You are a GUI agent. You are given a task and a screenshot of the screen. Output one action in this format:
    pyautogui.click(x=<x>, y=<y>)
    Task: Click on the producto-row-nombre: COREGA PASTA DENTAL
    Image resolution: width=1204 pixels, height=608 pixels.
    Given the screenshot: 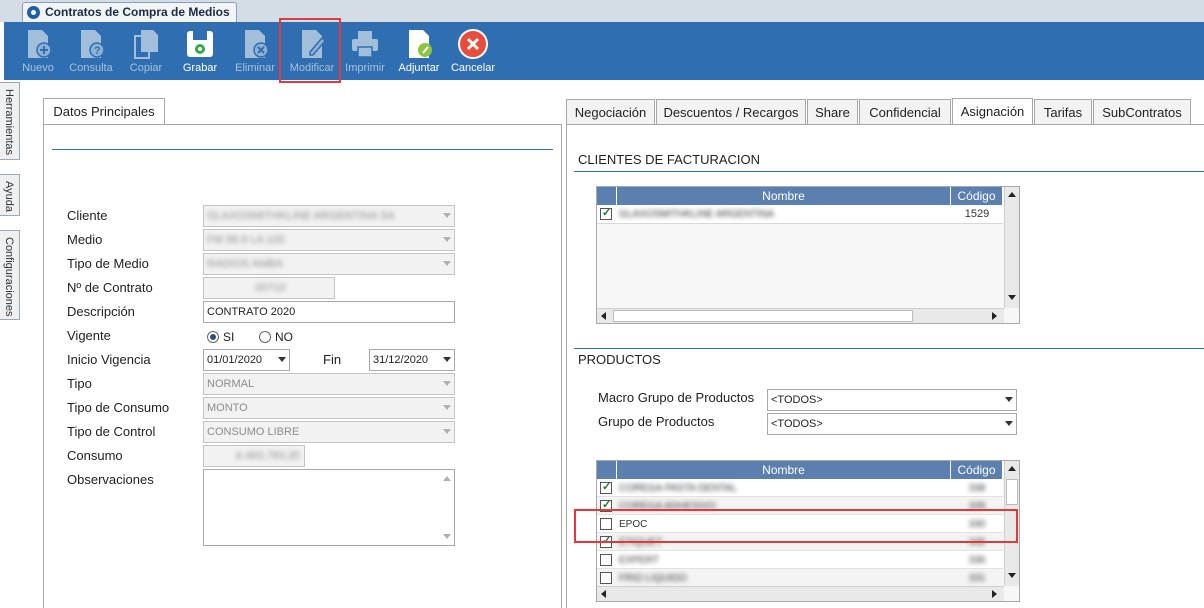 What is the action you would take?
    pyautogui.click(x=678, y=488)
    